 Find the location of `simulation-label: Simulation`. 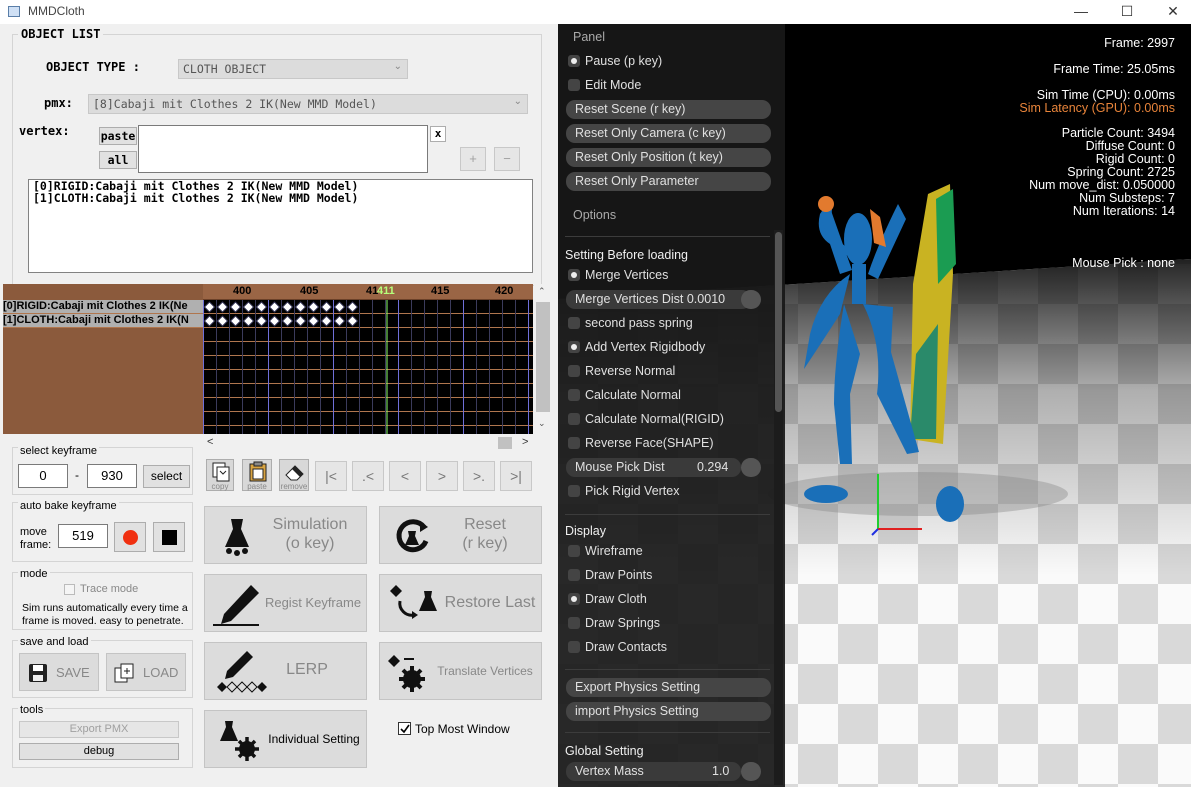

simulation-label: Simulation is located at coordinates (310, 524).